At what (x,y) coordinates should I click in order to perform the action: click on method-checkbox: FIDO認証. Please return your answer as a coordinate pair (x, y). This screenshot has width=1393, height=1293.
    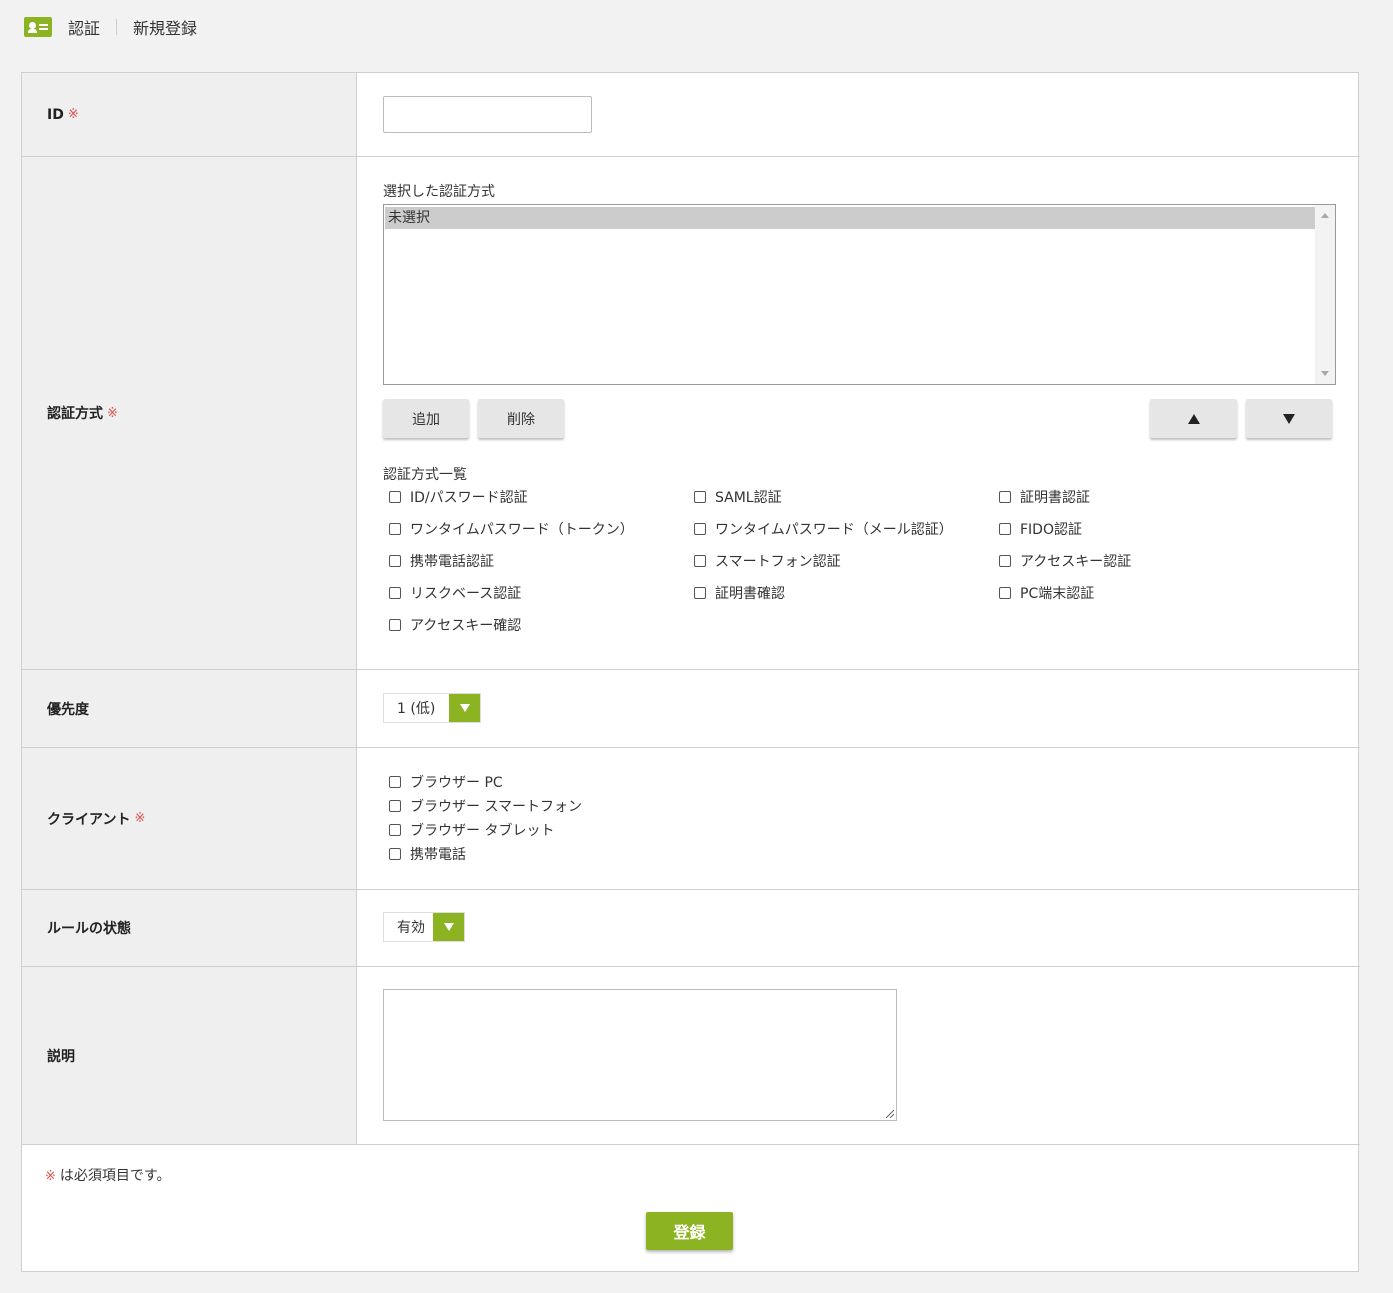
    Looking at the image, I should click on (1040, 529).